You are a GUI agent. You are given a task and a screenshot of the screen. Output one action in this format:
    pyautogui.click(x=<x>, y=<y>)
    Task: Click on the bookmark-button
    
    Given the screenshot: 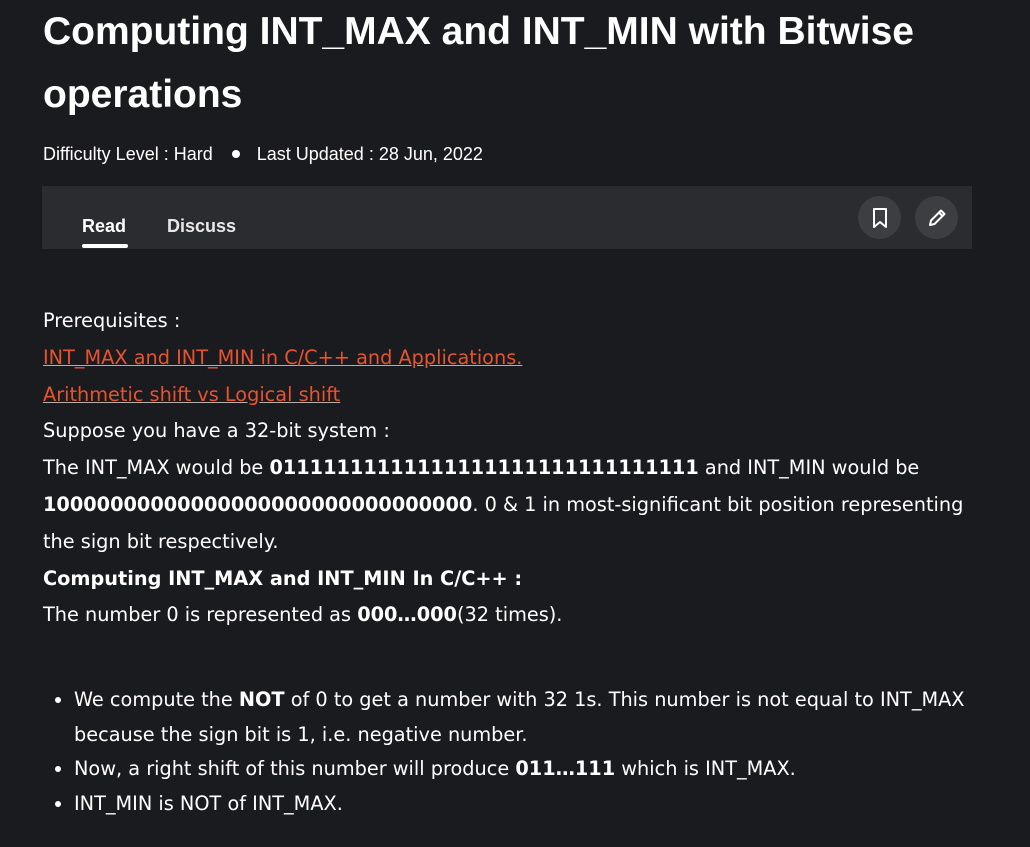 What is the action you would take?
    pyautogui.click(x=879, y=217)
    